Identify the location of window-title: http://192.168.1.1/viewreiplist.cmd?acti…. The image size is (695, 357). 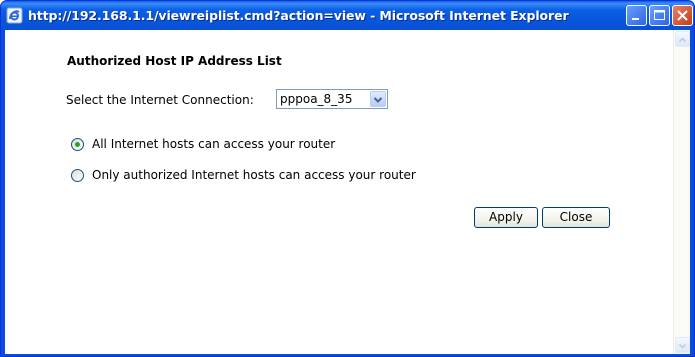
(298, 15).